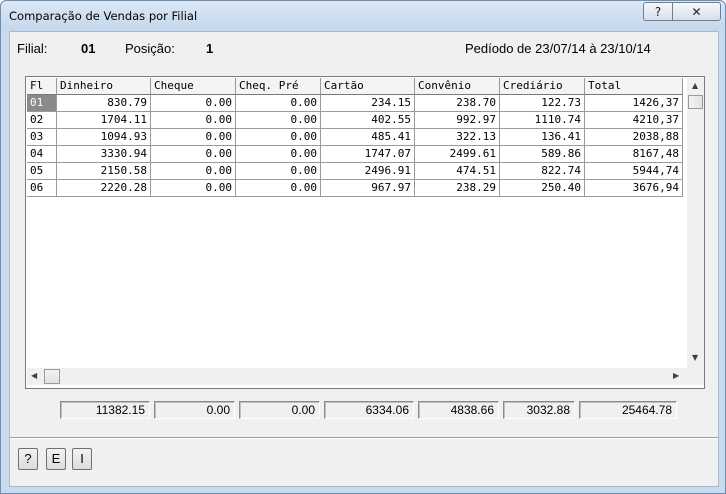  What do you see at coordinates (52, 376) in the screenshot?
I see `horizontal-scroll-thumb` at bounding box center [52, 376].